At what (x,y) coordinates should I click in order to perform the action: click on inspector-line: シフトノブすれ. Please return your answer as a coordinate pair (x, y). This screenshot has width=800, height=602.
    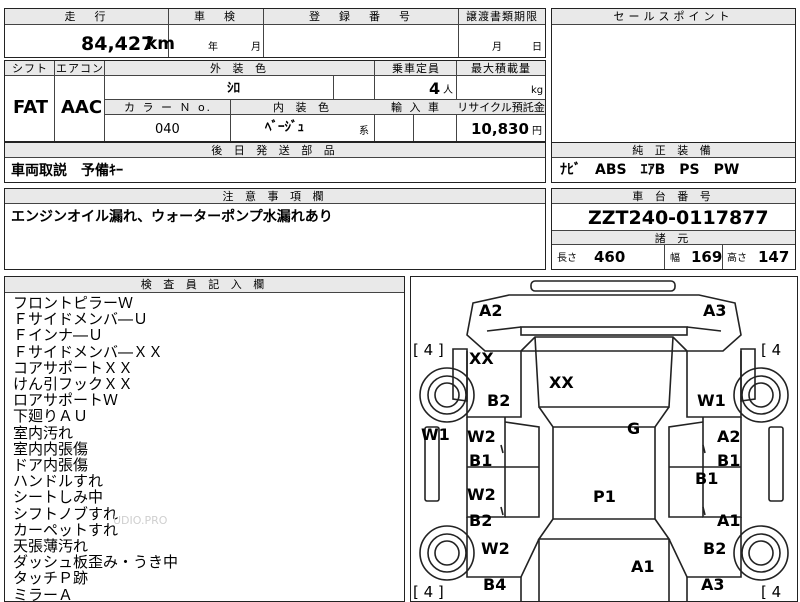
    Looking at the image, I should click on (66, 513).